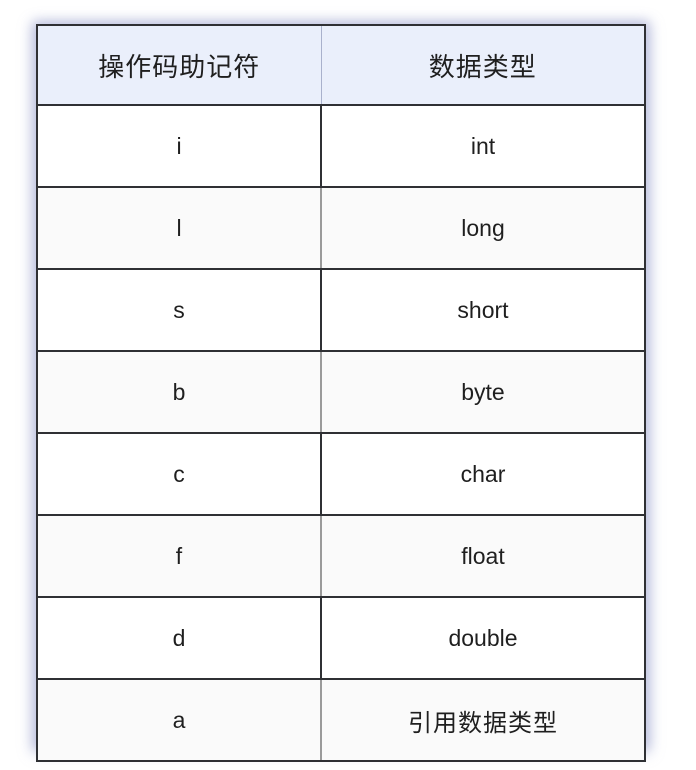  What do you see at coordinates (180, 638) in the screenshot?
I see `cell-mnemonic: d` at bounding box center [180, 638].